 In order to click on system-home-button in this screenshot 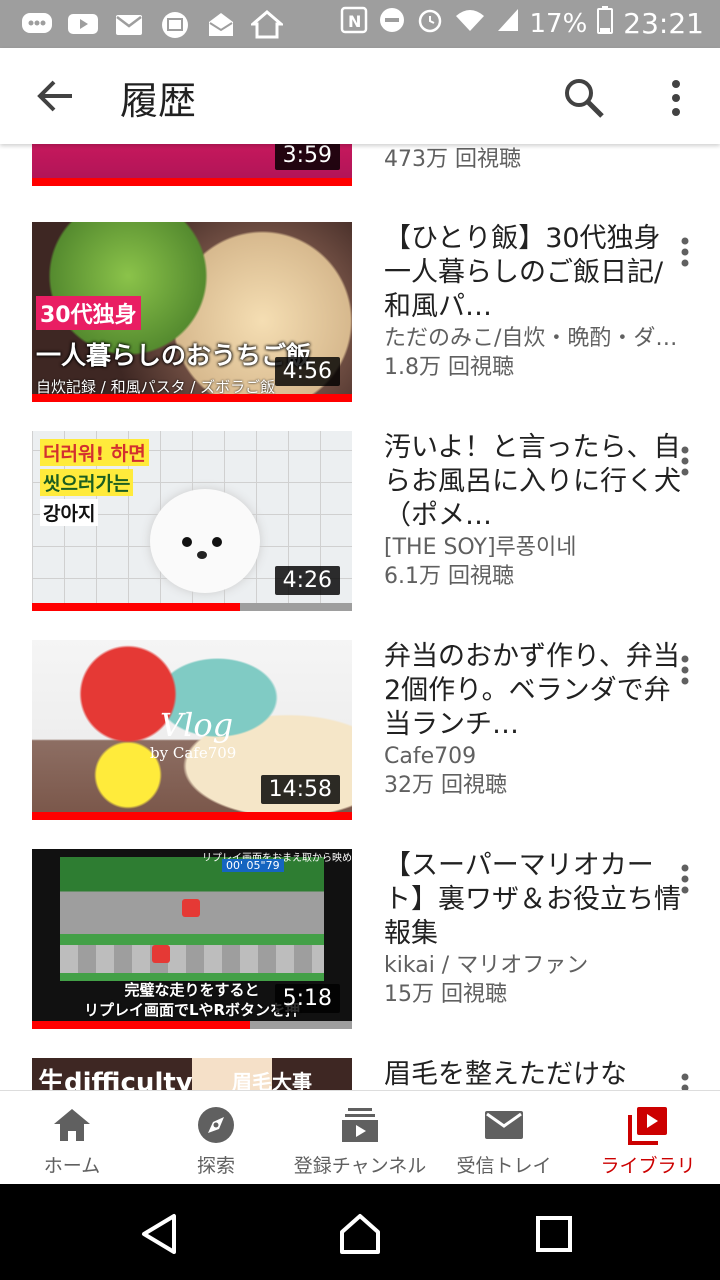, I will do `click(360, 1234)`.